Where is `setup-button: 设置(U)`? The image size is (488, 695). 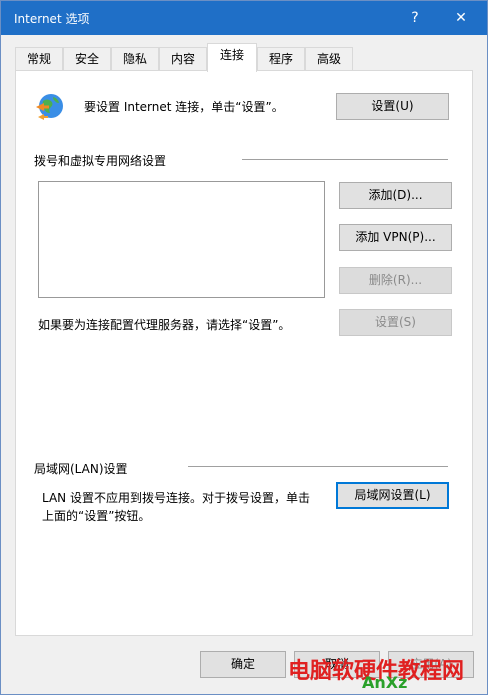
setup-button: 设置(U) is located at coordinates (392, 106).